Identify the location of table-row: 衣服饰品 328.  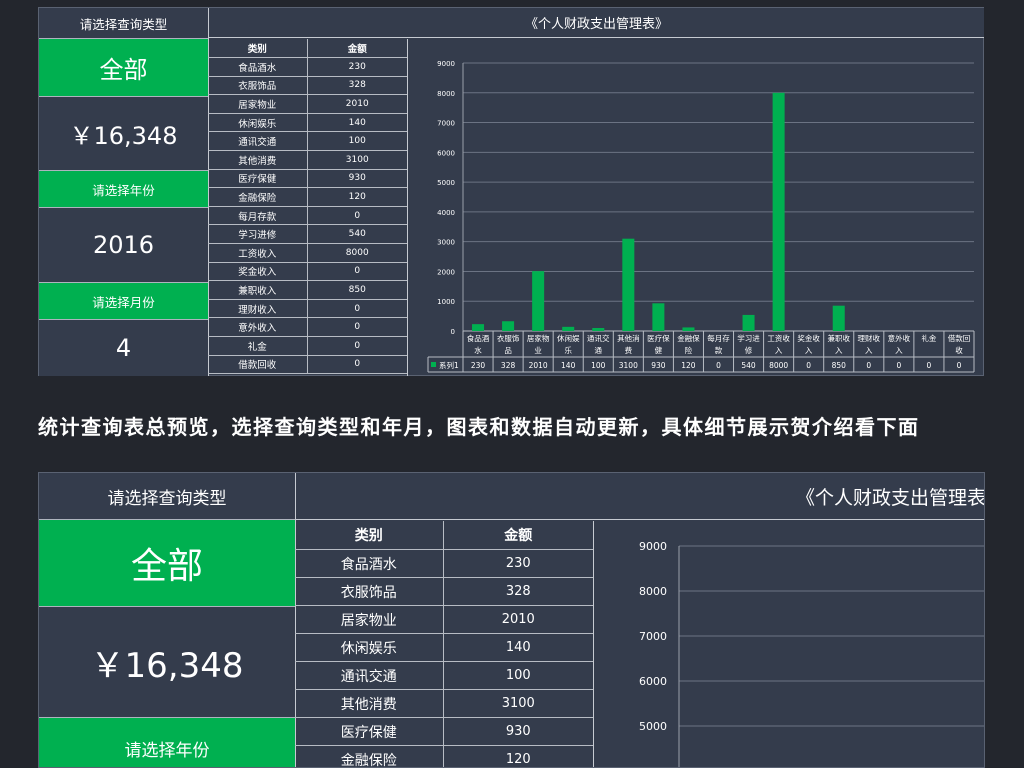
(444, 592).